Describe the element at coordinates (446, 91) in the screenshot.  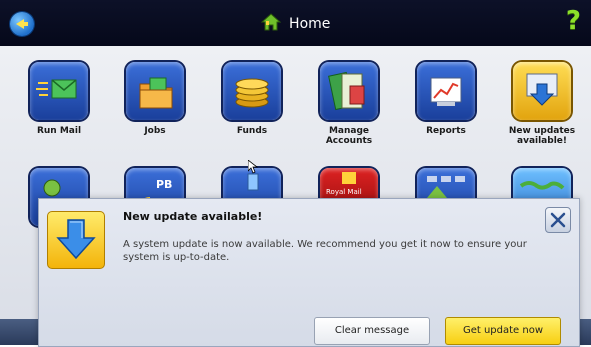
I see `reports-icon` at that location.